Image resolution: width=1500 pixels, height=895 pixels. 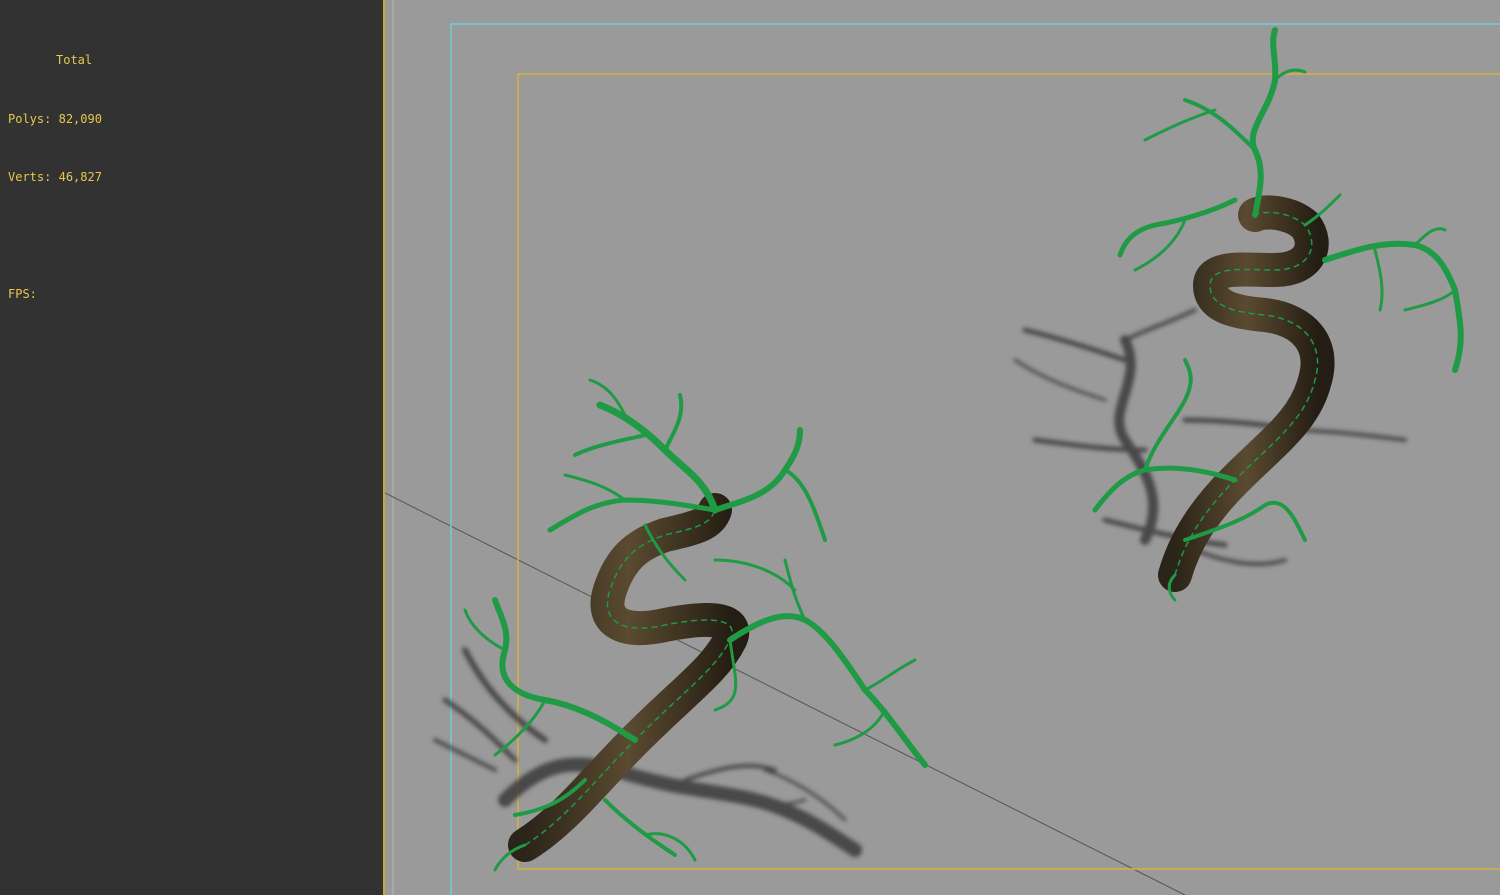 What do you see at coordinates (80, 177) in the screenshot?
I see `verts-value: 46,827` at bounding box center [80, 177].